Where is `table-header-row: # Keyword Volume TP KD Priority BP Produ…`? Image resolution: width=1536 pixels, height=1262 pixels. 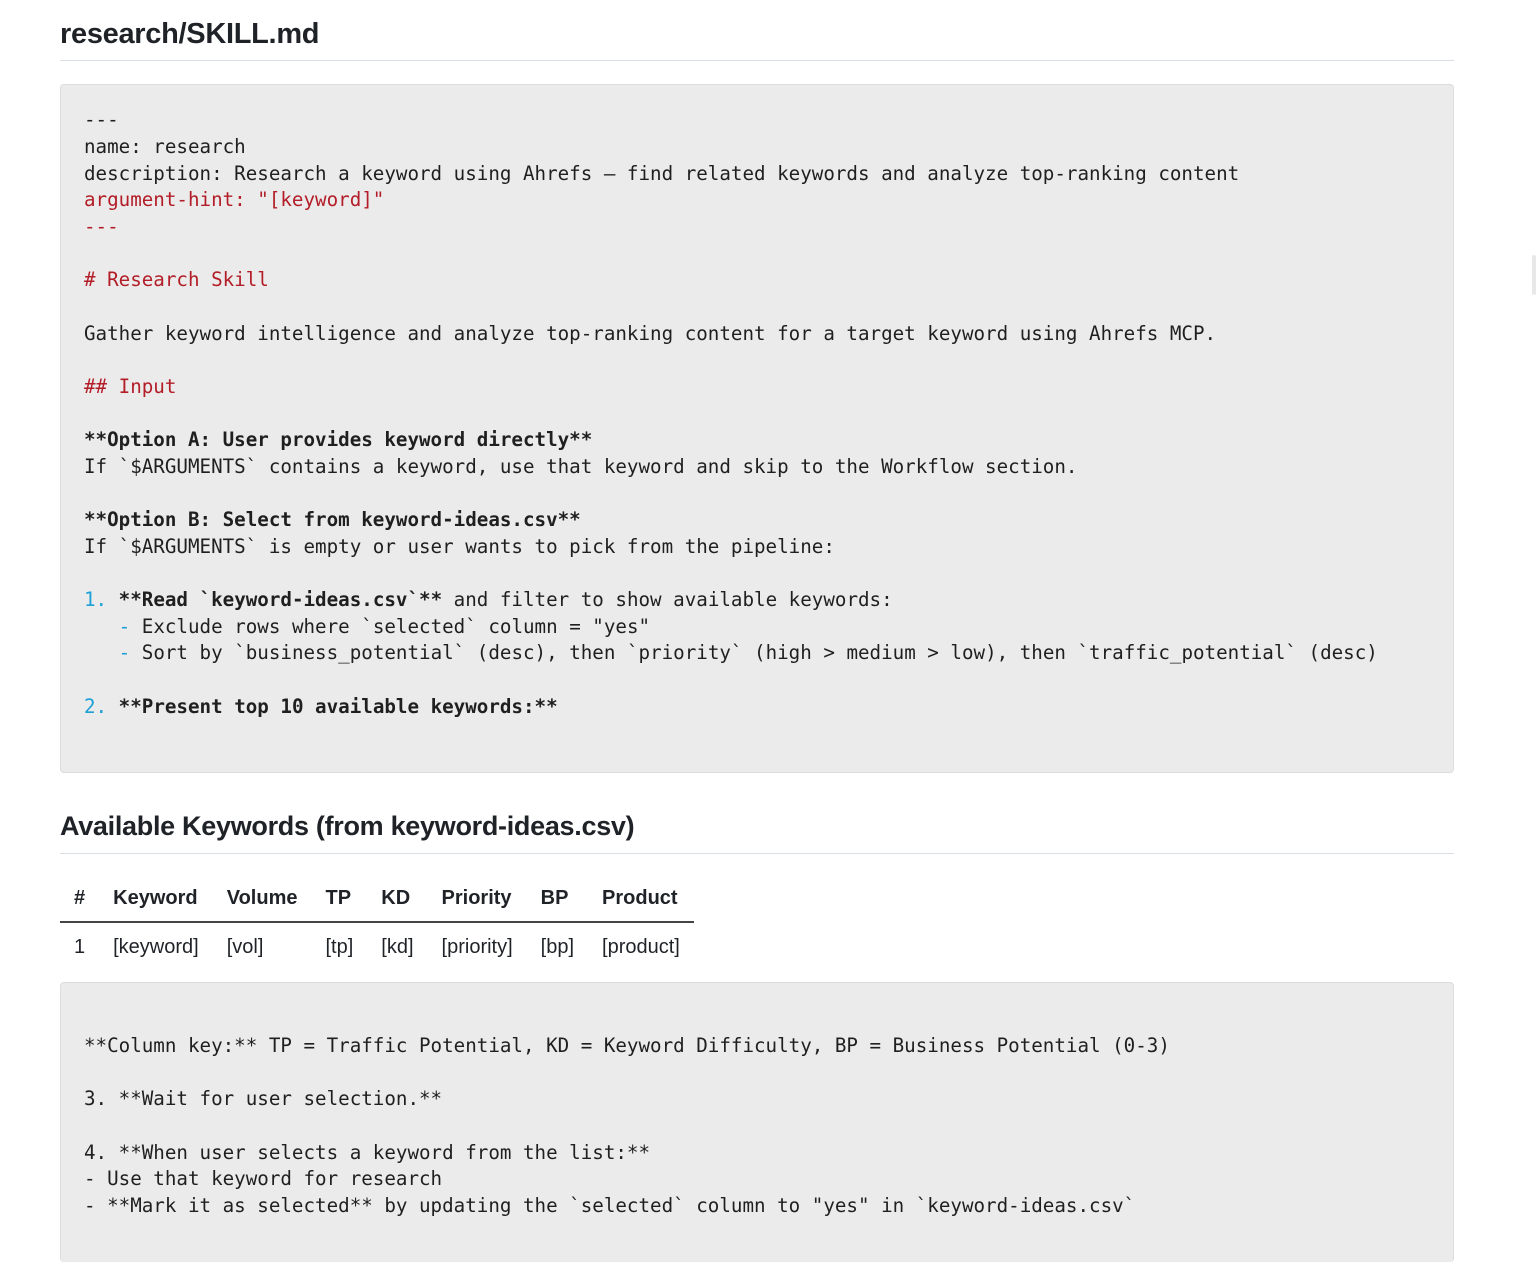 table-header-row: # Keyword Volume TP KD Priority BP Produ… is located at coordinates (377, 899).